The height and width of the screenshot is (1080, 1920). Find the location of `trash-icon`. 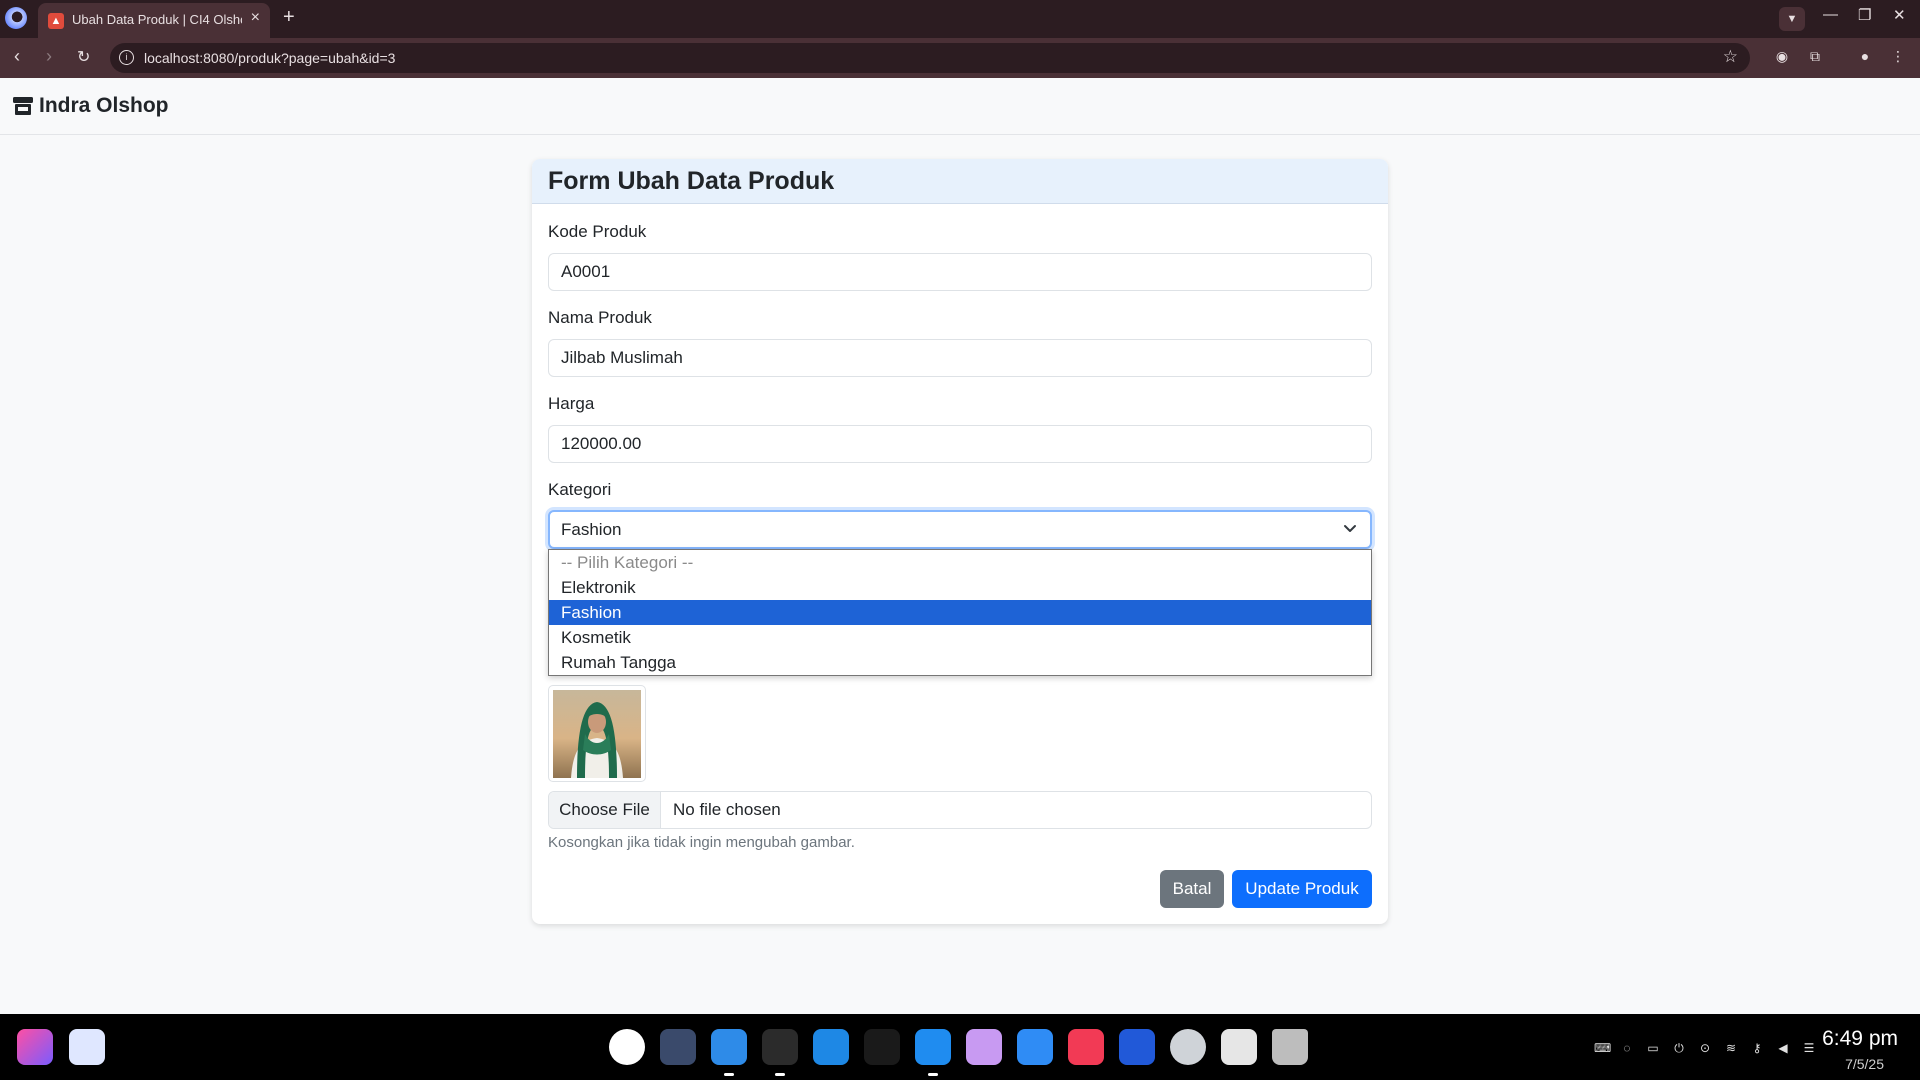

trash-icon is located at coordinates (1290, 1047).